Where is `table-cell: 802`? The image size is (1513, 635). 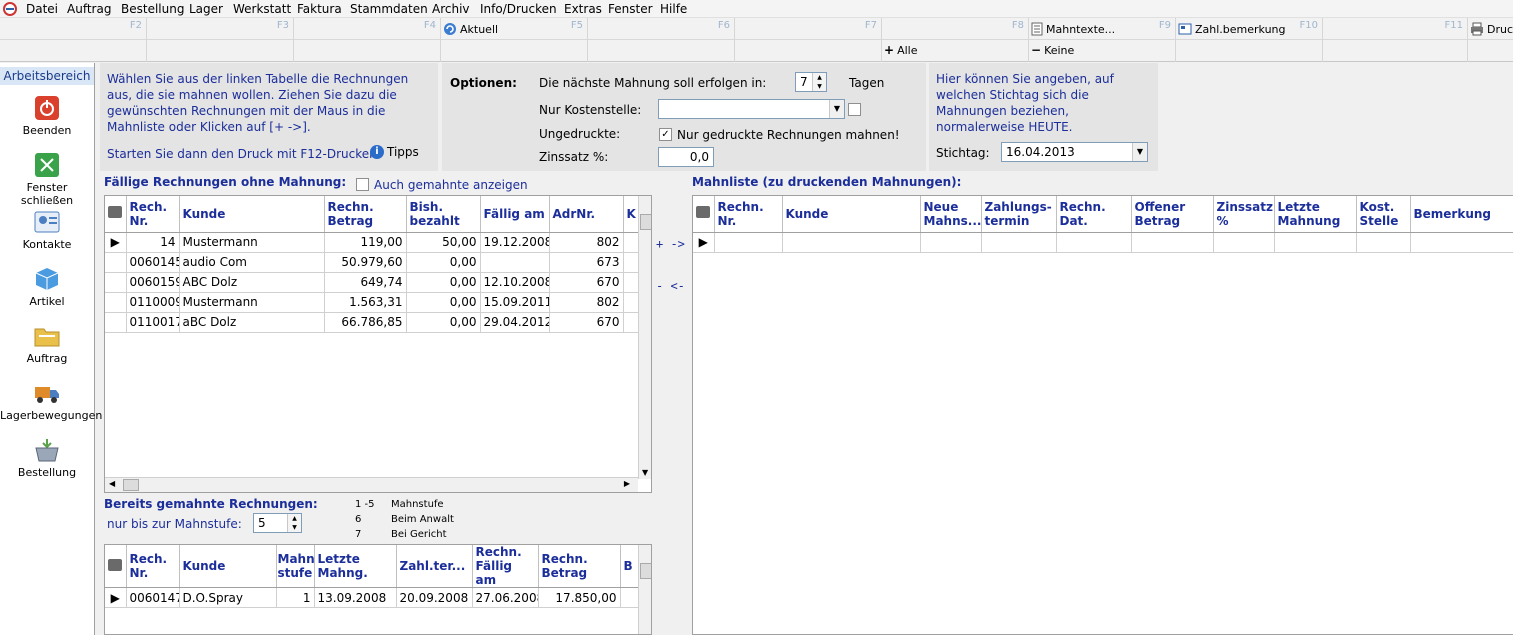 table-cell: 802 is located at coordinates (586, 242).